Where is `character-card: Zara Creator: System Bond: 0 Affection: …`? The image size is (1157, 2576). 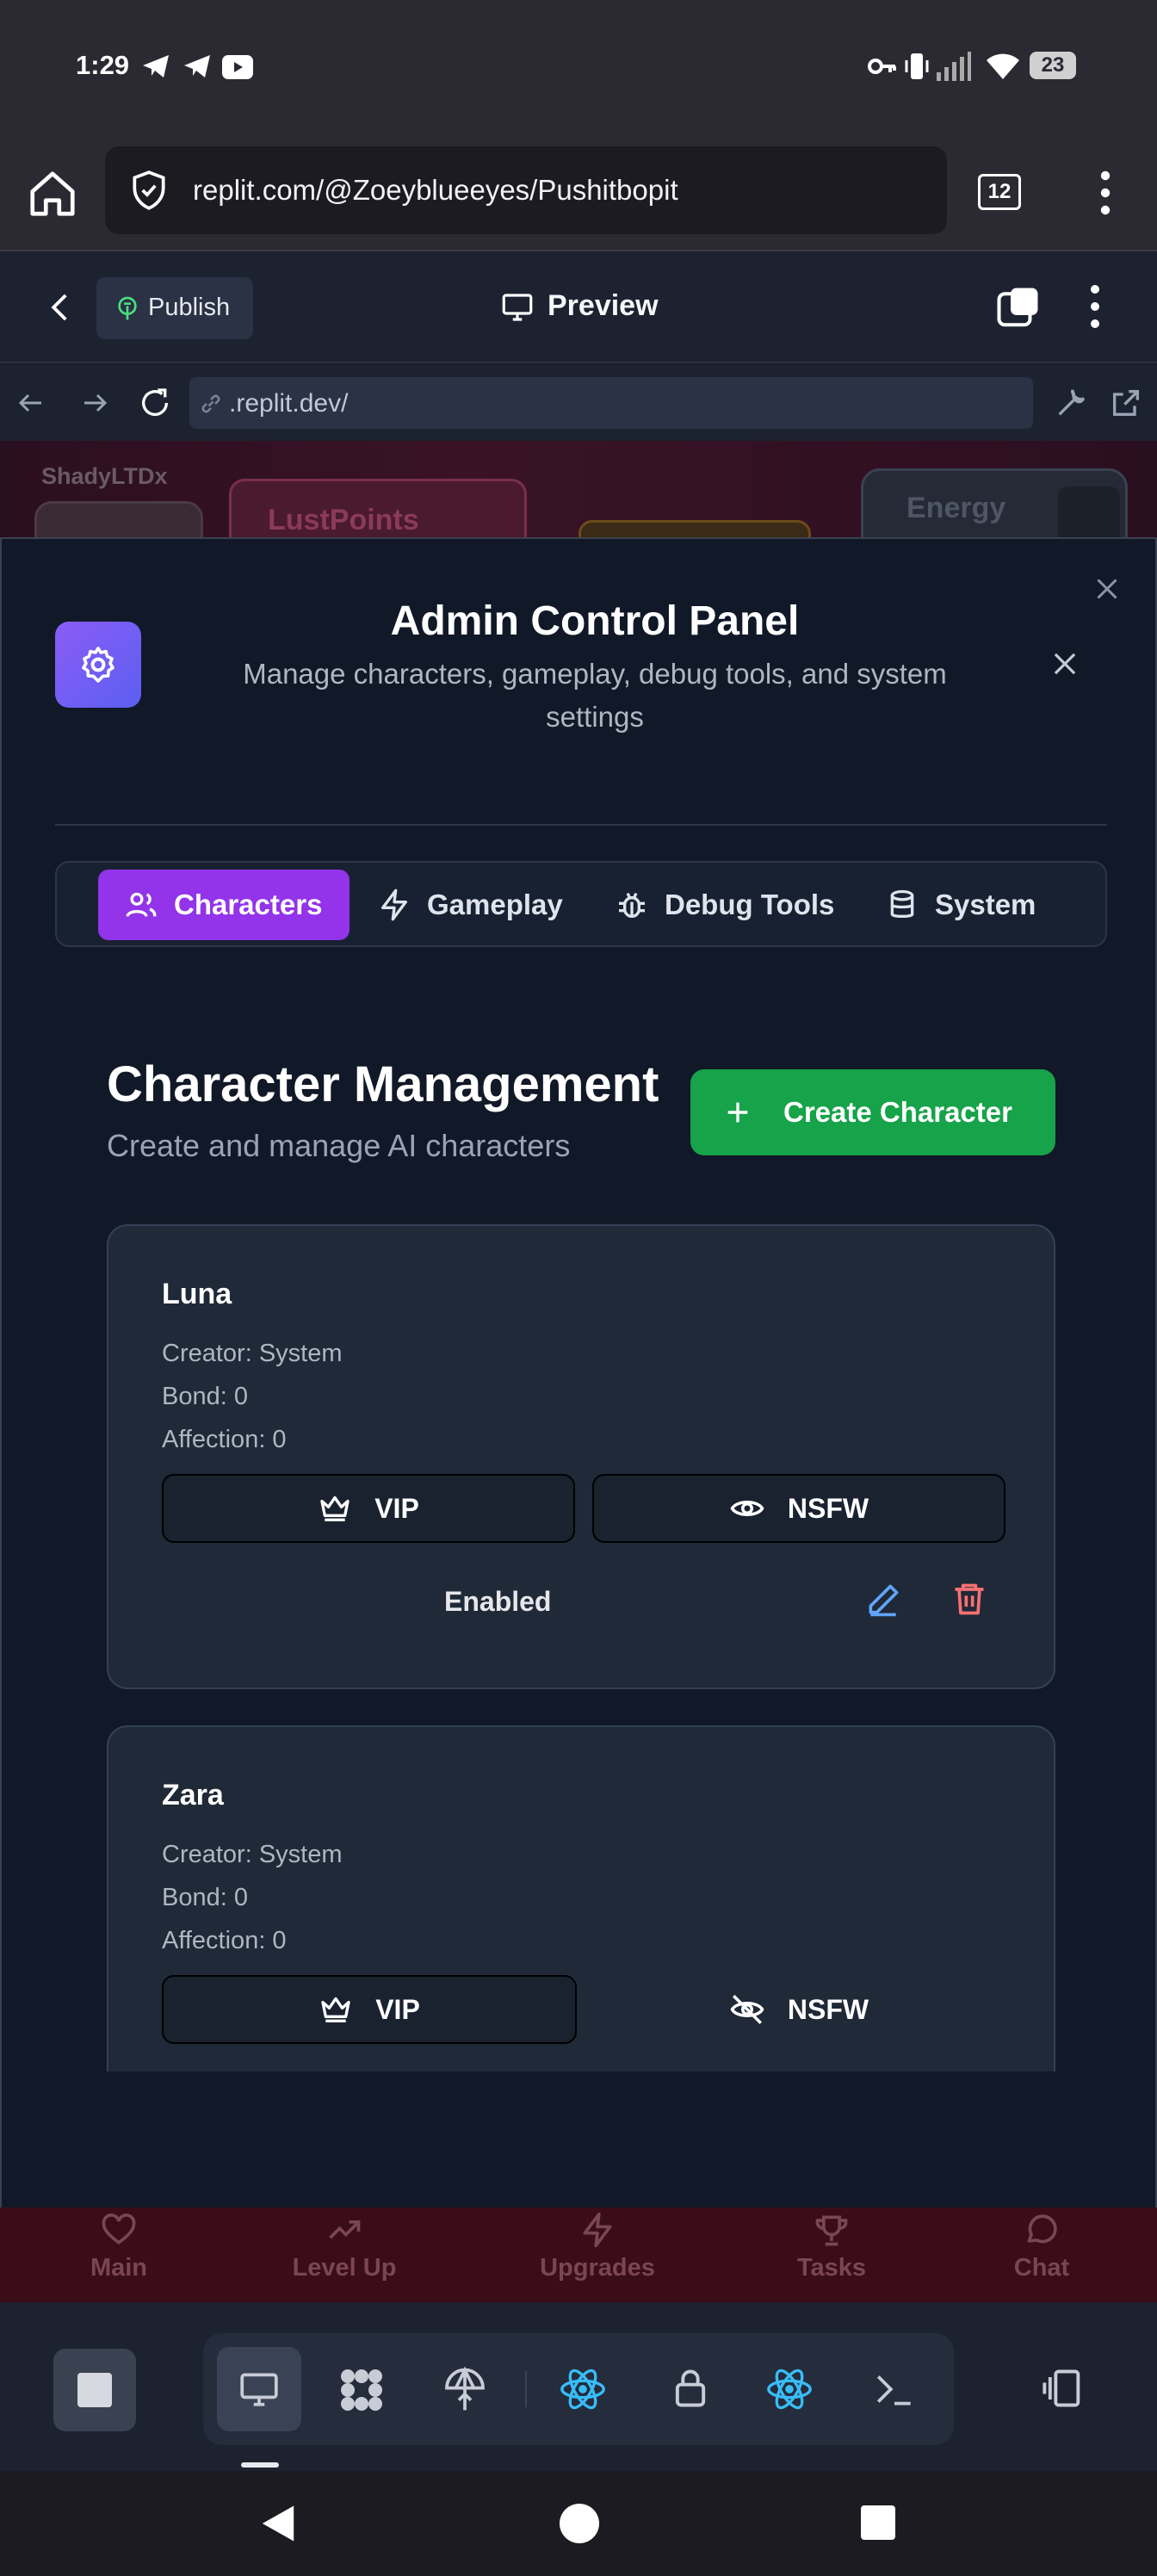 character-card: Zara Creator: System Bond: 0 Affection: … is located at coordinates (581, 1898).